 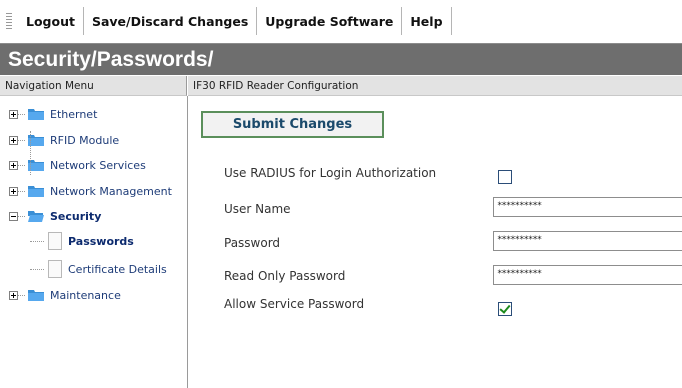 I want to click on nav-subitem-passwords: Passwords, so click(x=82, y=241).